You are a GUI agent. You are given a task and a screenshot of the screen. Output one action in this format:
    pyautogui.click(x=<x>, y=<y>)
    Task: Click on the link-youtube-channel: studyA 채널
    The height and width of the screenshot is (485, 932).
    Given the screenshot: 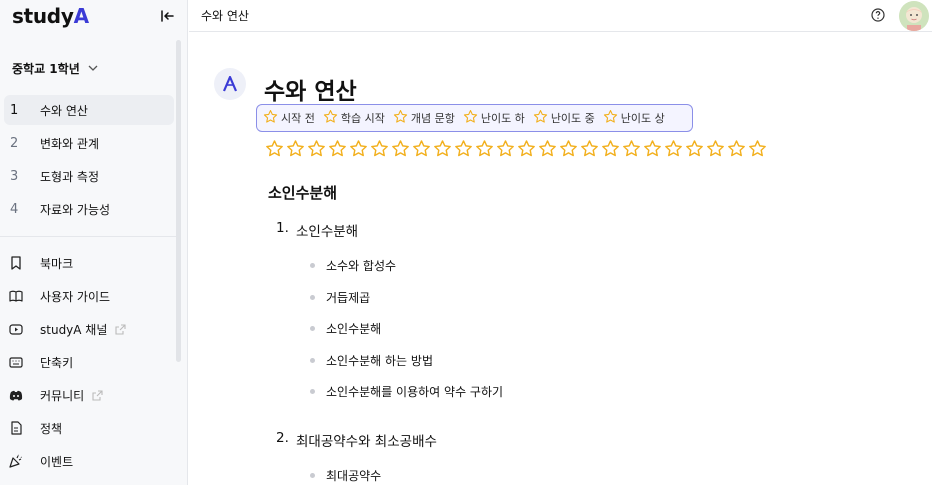 What is the action you would take?
    pyautogui.click(x=67, y=329)
    